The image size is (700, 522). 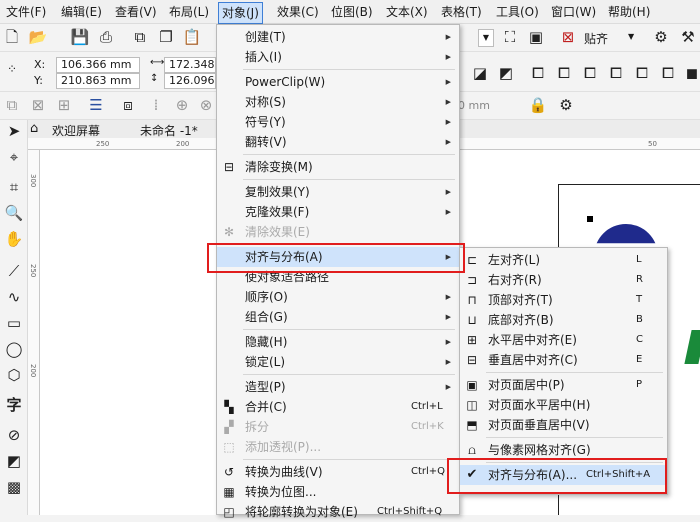 What do you see at coordinates (106, 38) in the screenshot?
I see `print-icon: ⎙` at bounding box center [106, 38].